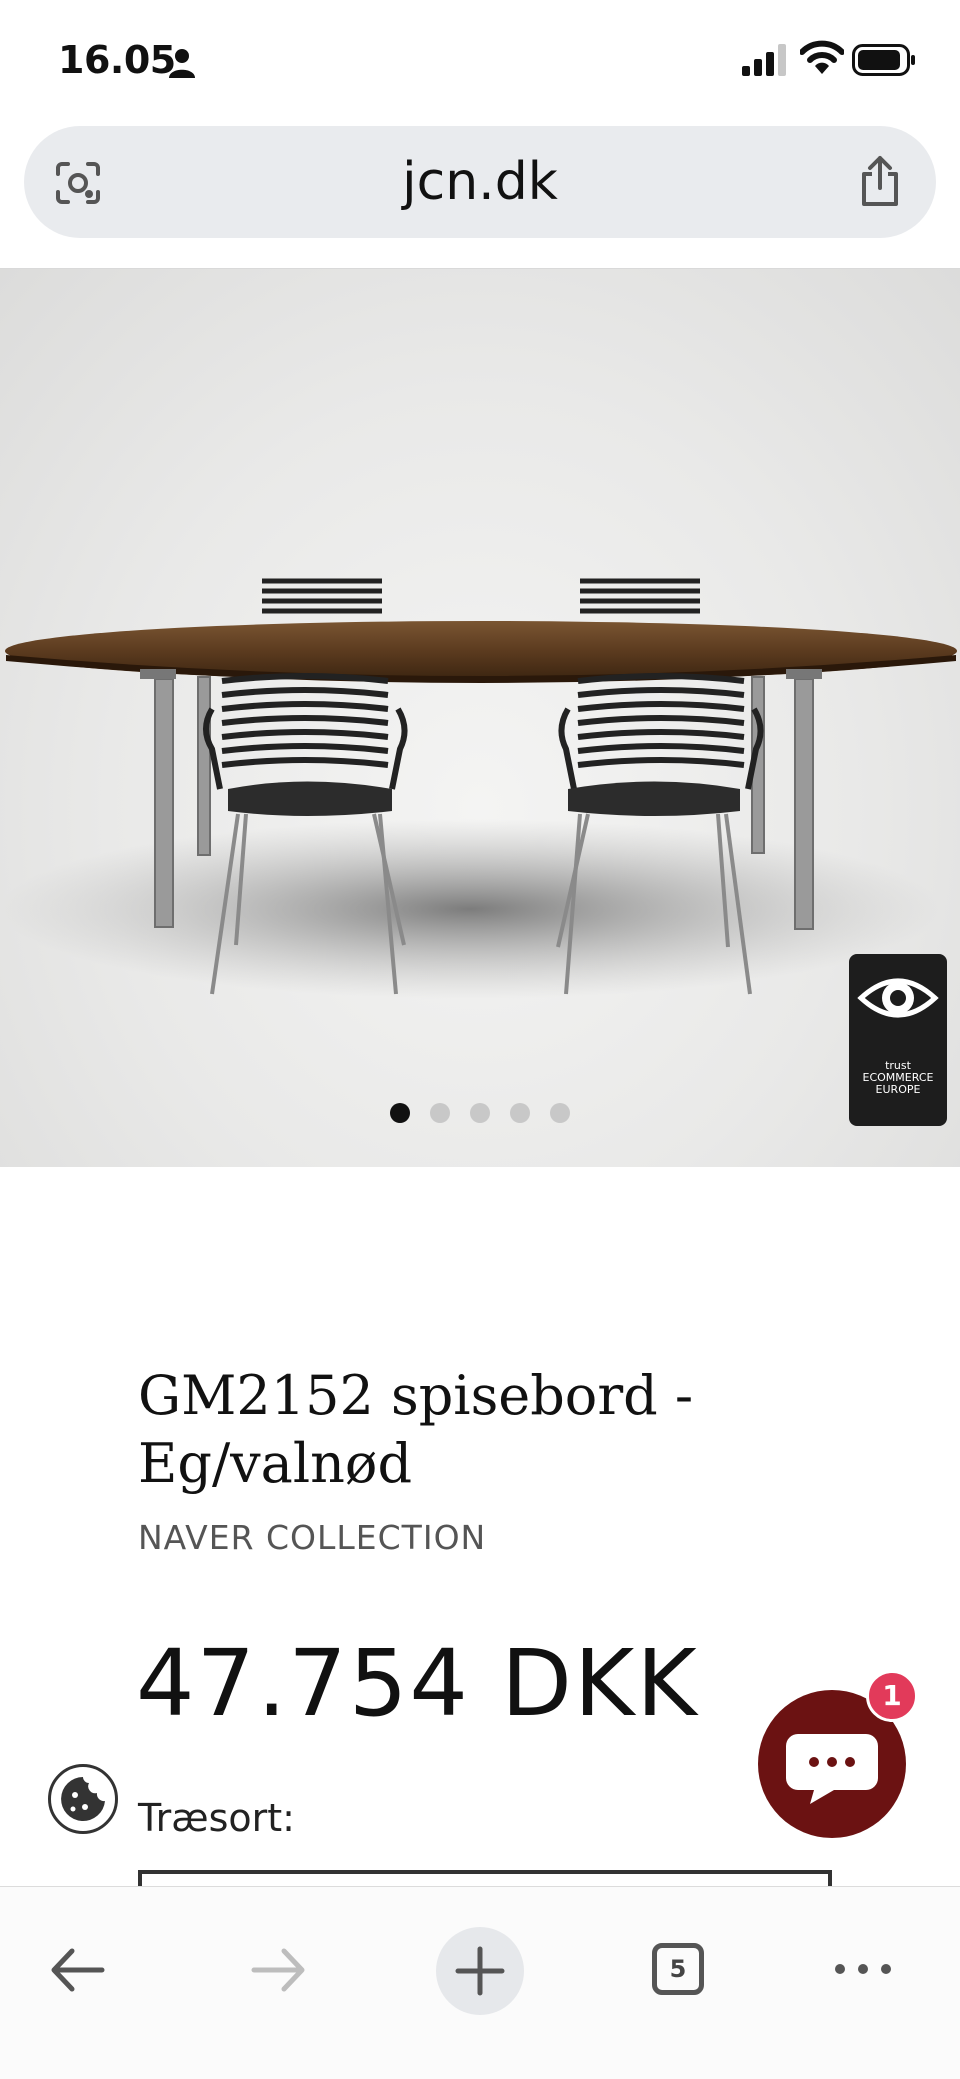 This screenshot has height=2079, width=960. Describe the element at coordinates (863, 1969) in the screenshot. I see `more-icon` at that location.